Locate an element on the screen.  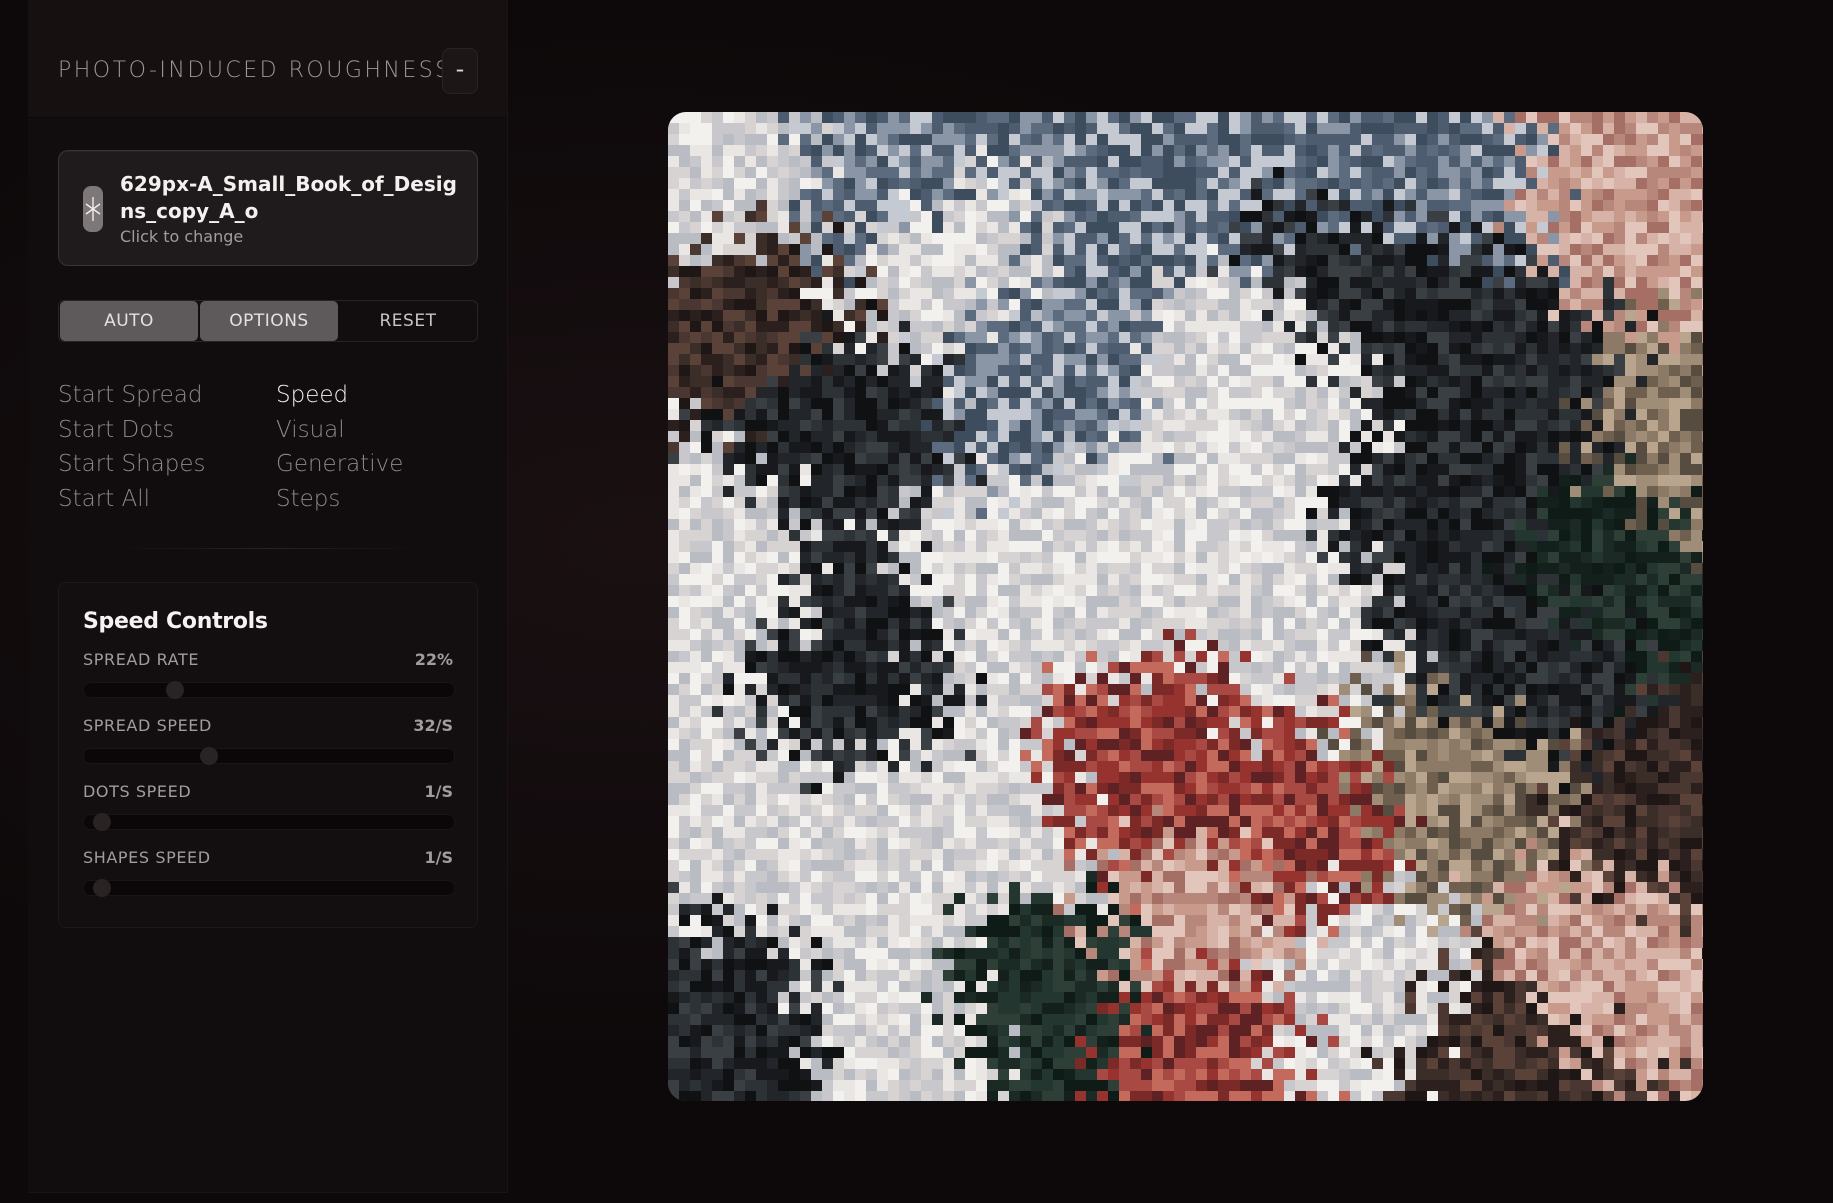
section-generative: Generative is located at coordinates (339, 464).